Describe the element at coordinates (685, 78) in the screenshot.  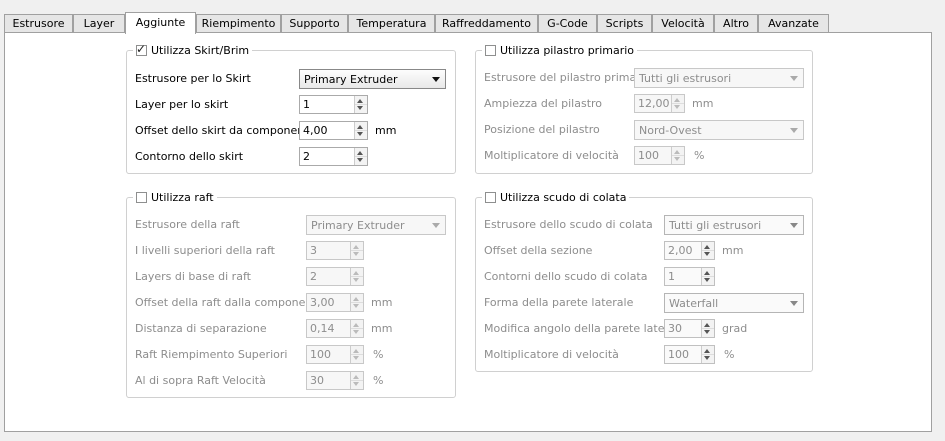
I see `prime-pillar-extruder-value: Tutti gli estrusori` at that location.